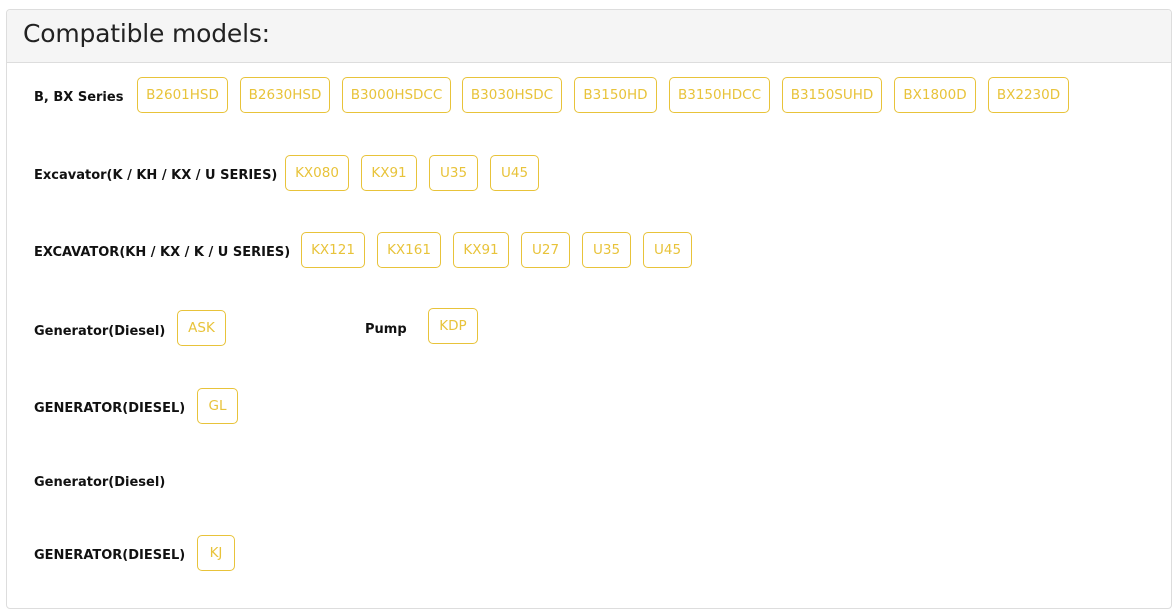  Describe the element at coordinates (182, 95) in the screenshot. I see `model-tag: B2601HSD` at that location.